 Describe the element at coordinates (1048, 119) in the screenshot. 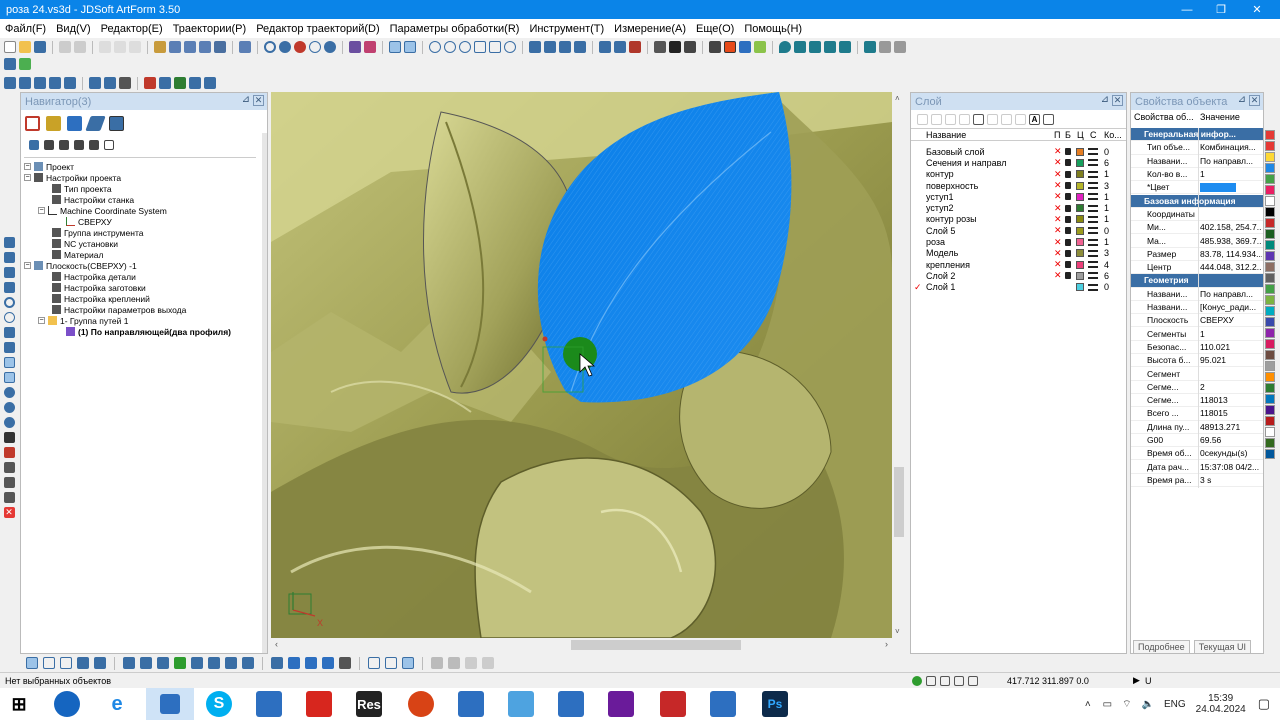

I see `layer-tool-10-icon` at that location.